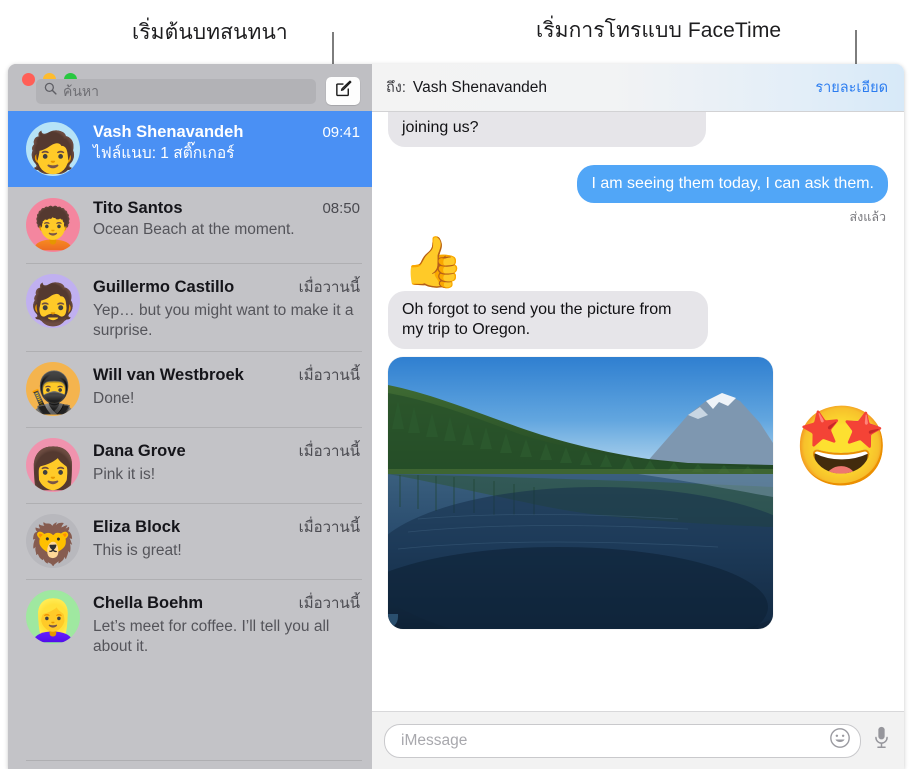  What do you see at coordinates (226, 451) in the screenshot?
I see `conversation-meta: Dana Grove เมื่อวานนี้` at bounding box center [226, 451].